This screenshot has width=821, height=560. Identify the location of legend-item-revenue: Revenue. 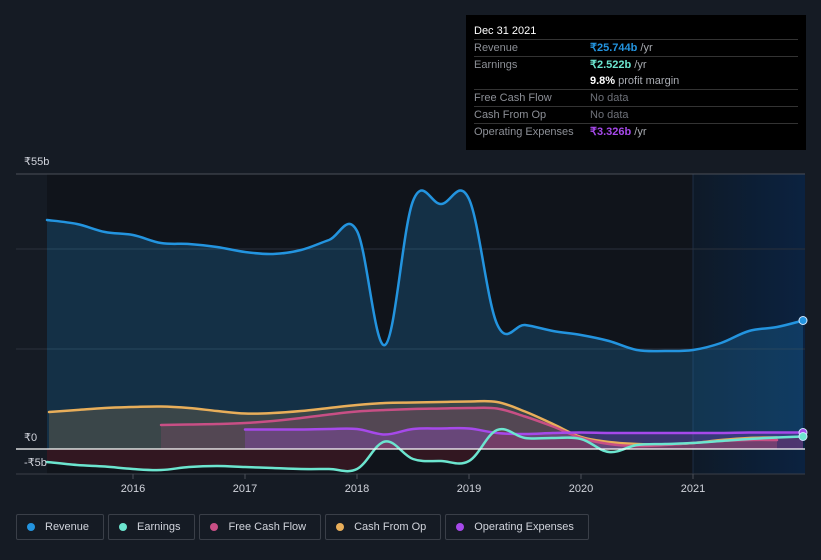
(60, 527).